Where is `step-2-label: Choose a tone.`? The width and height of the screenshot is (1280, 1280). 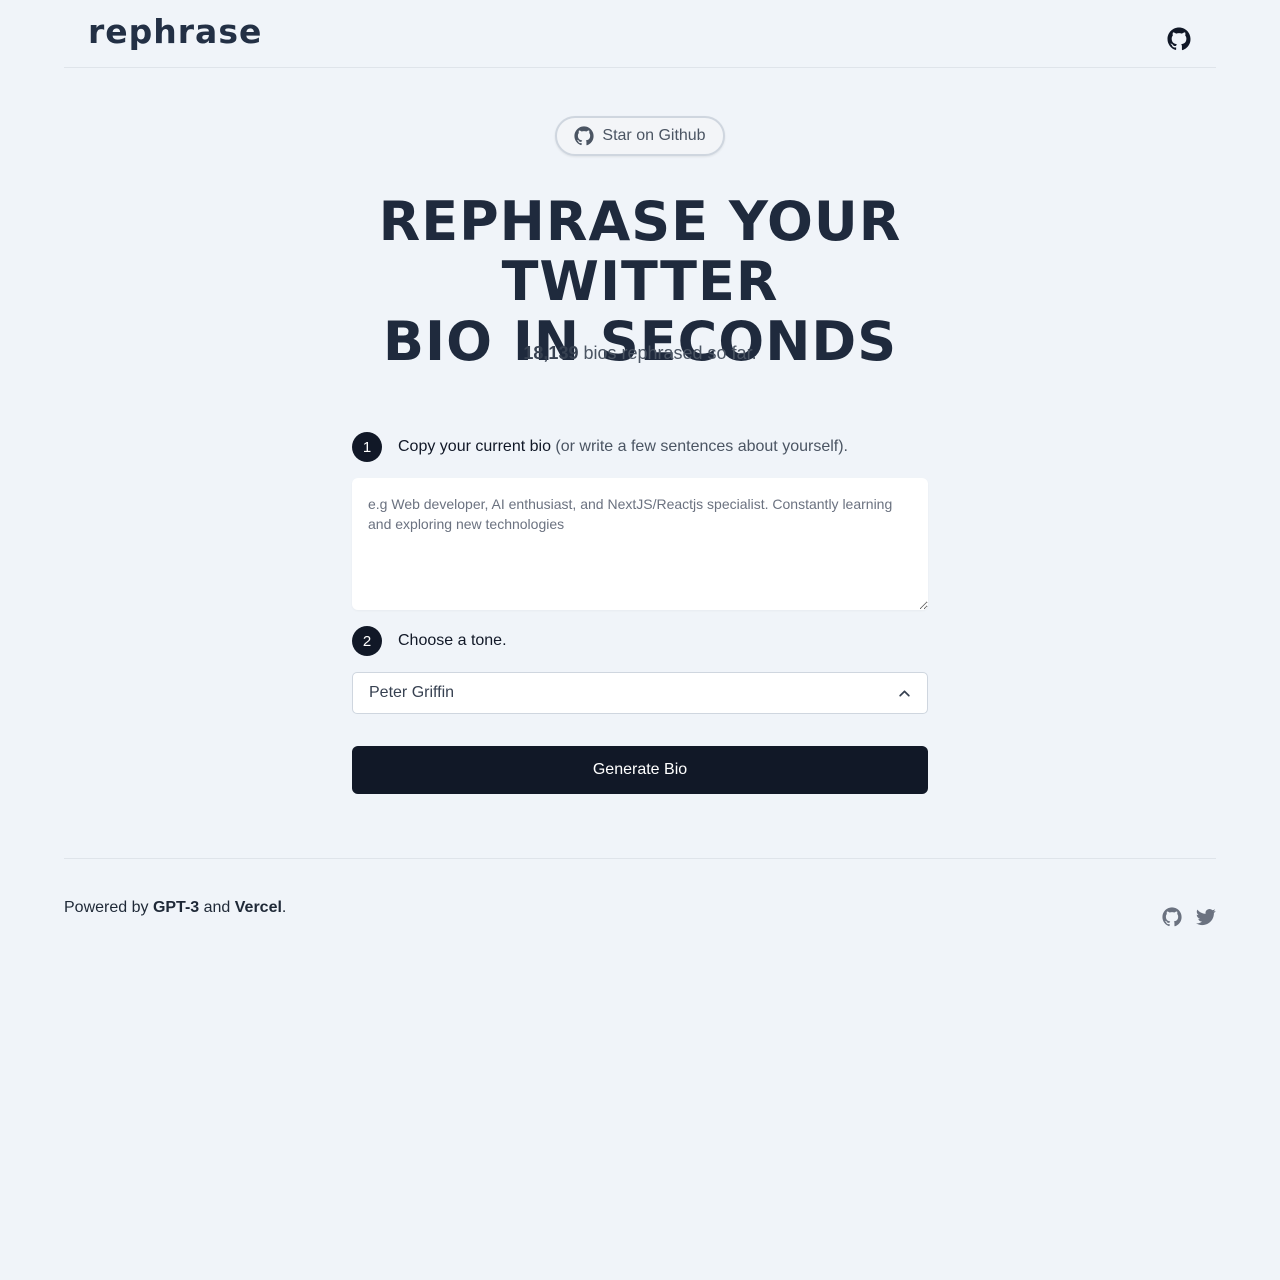
step-2-label: Choose a tone. is located at coordinates (452, 640).